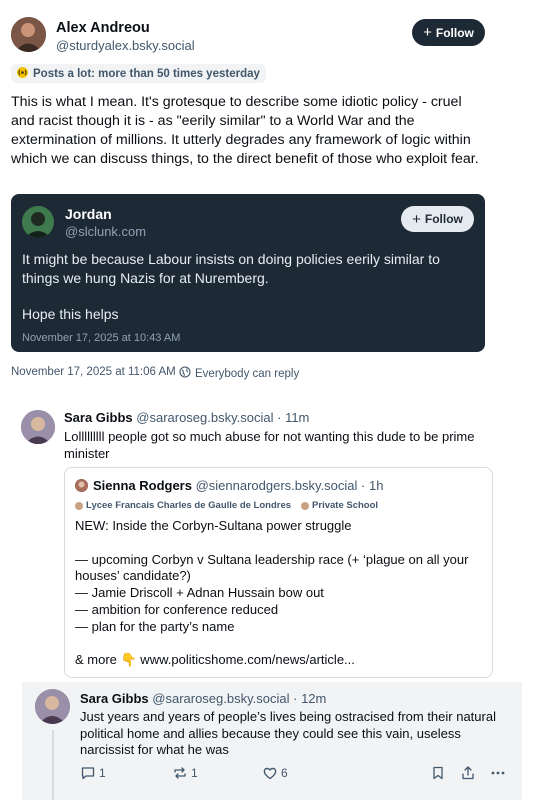 The width and height of the screenshot is (534, 800). I want to click on reply-header: Sara Gibbs @sararoseg.bsky.social · 12m, so click(203, 698).